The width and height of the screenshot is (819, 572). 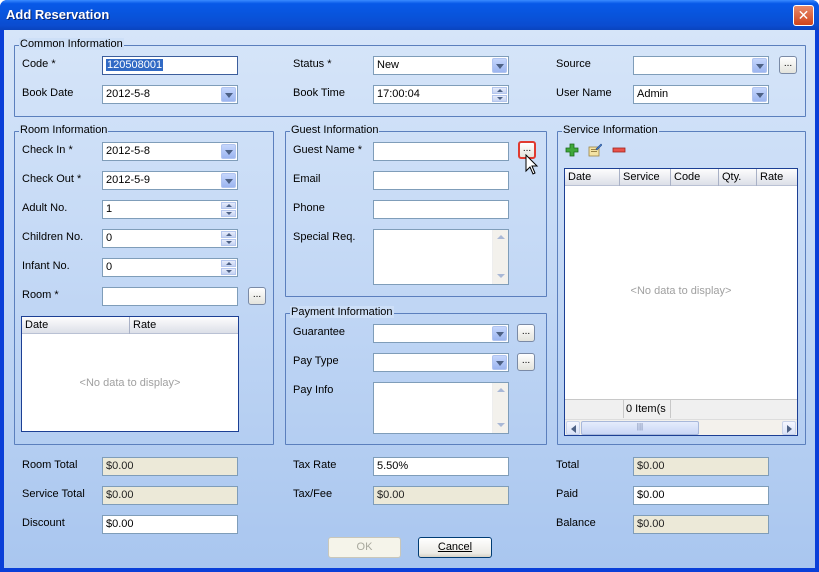 What do you see at coordinates (572, 150) in the screenshot?
I see `add-icon` at bounding box center [572, 150].